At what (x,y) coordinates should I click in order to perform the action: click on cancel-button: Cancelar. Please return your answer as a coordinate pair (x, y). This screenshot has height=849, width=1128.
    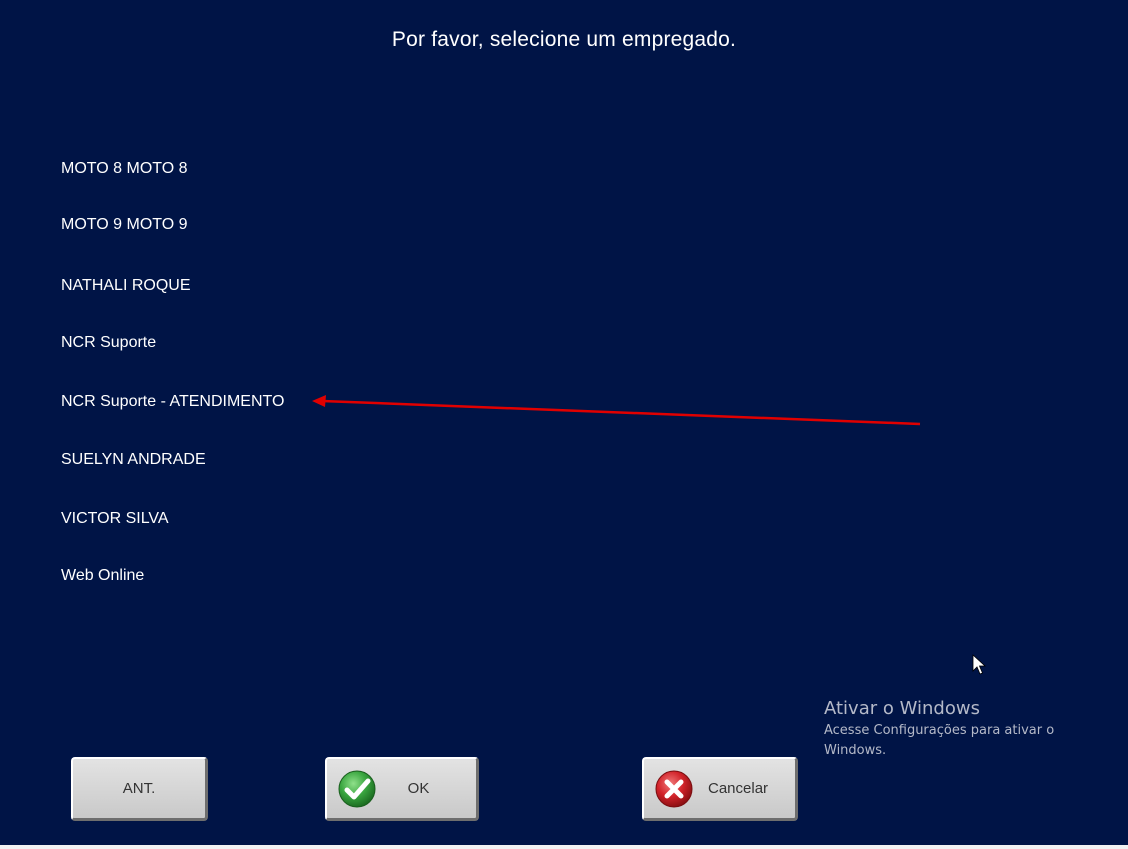
    Looking at the image, I should click on (720, 789).